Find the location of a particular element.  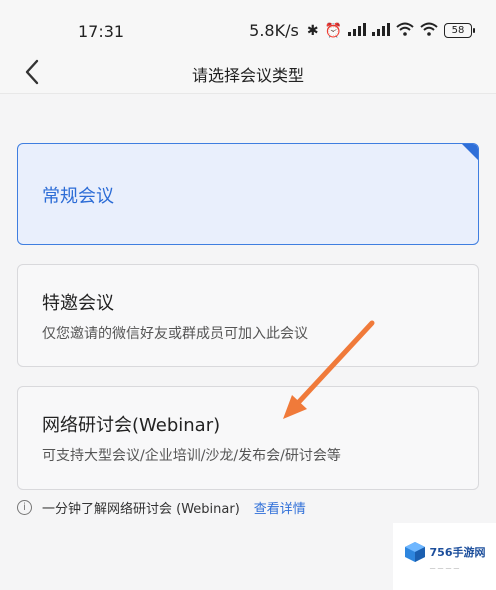

watermark-text: 756手游网 is located at coordinates (457, 552).